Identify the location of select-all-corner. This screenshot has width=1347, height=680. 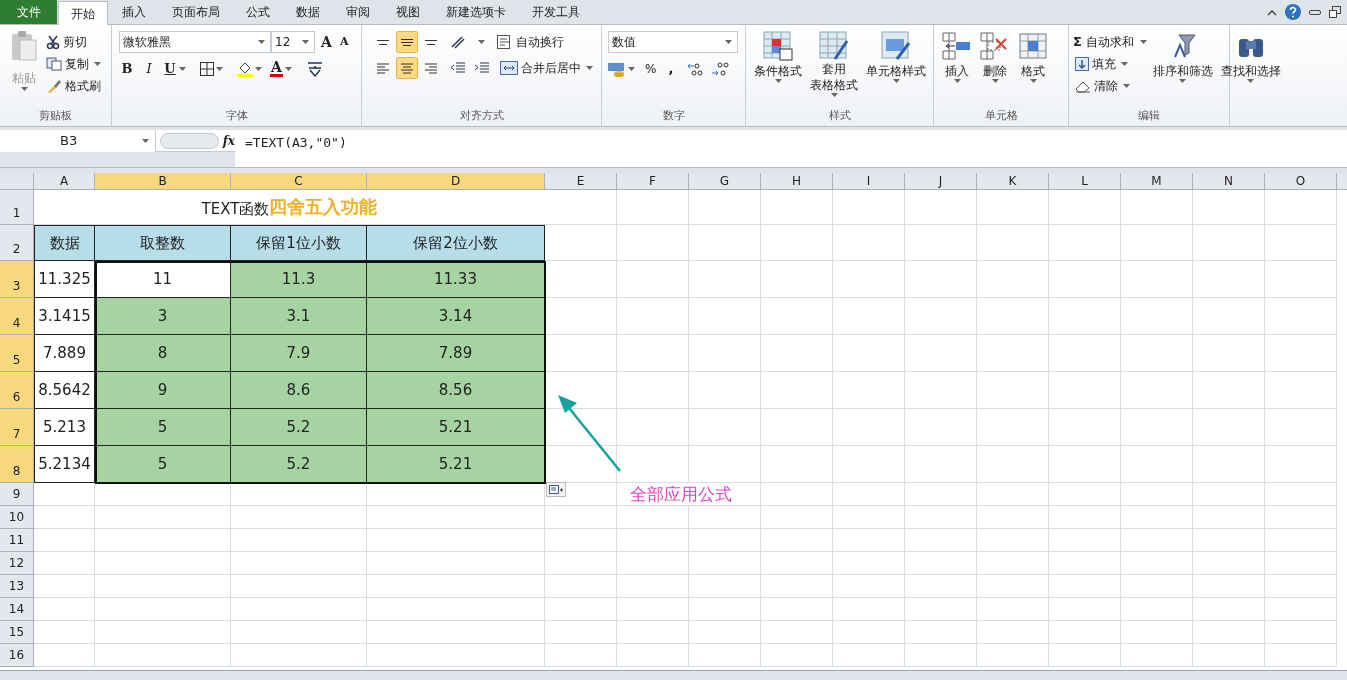
(17, 181).